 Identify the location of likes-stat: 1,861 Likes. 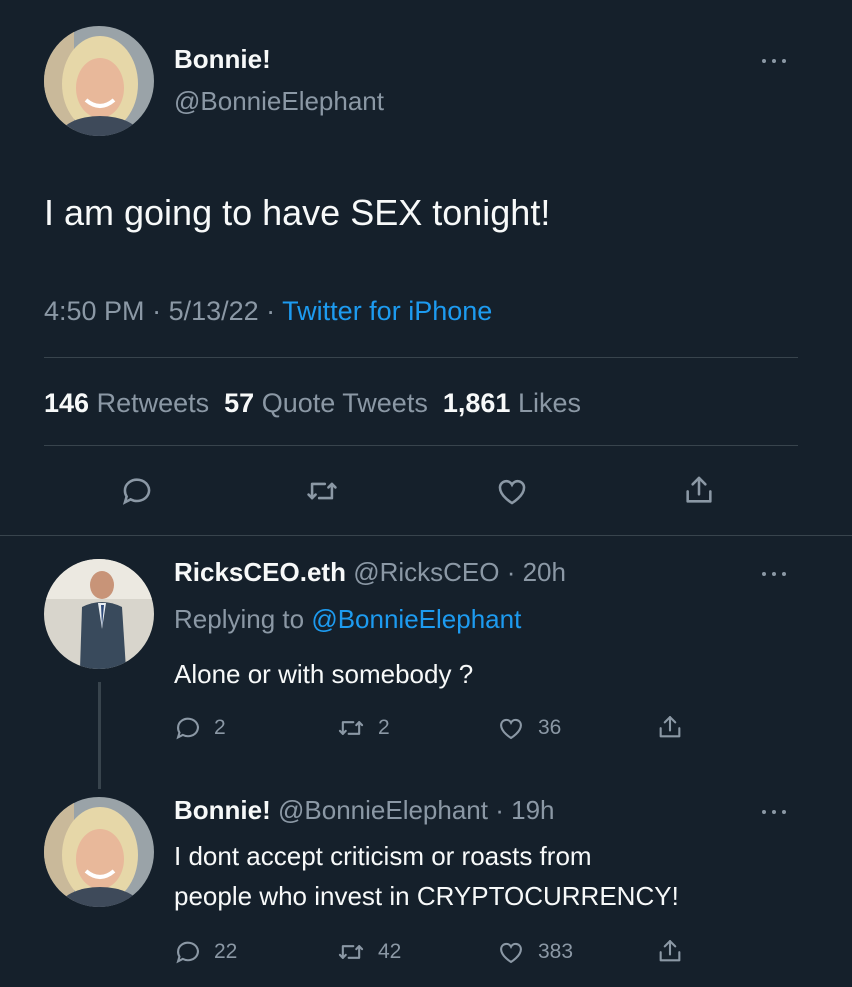
(512, 403).